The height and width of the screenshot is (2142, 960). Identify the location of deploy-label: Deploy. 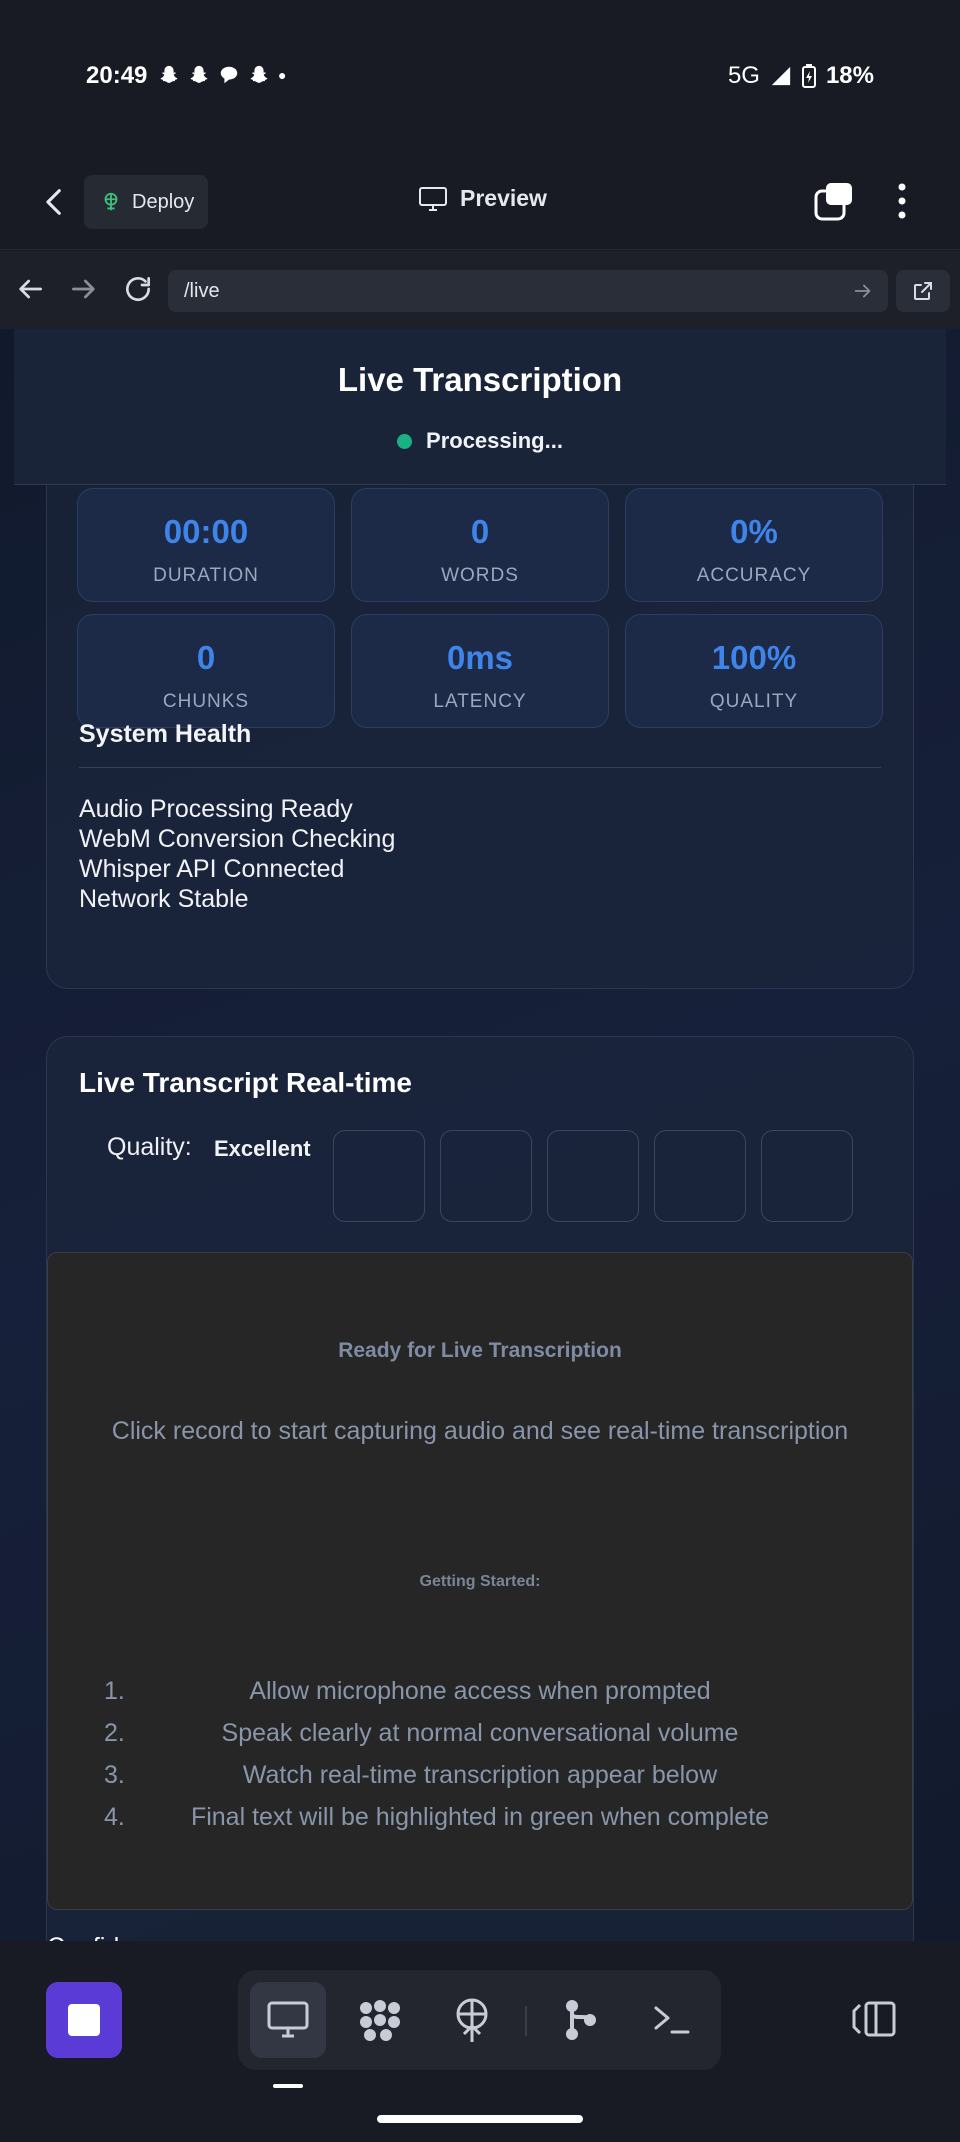
(163, 201).